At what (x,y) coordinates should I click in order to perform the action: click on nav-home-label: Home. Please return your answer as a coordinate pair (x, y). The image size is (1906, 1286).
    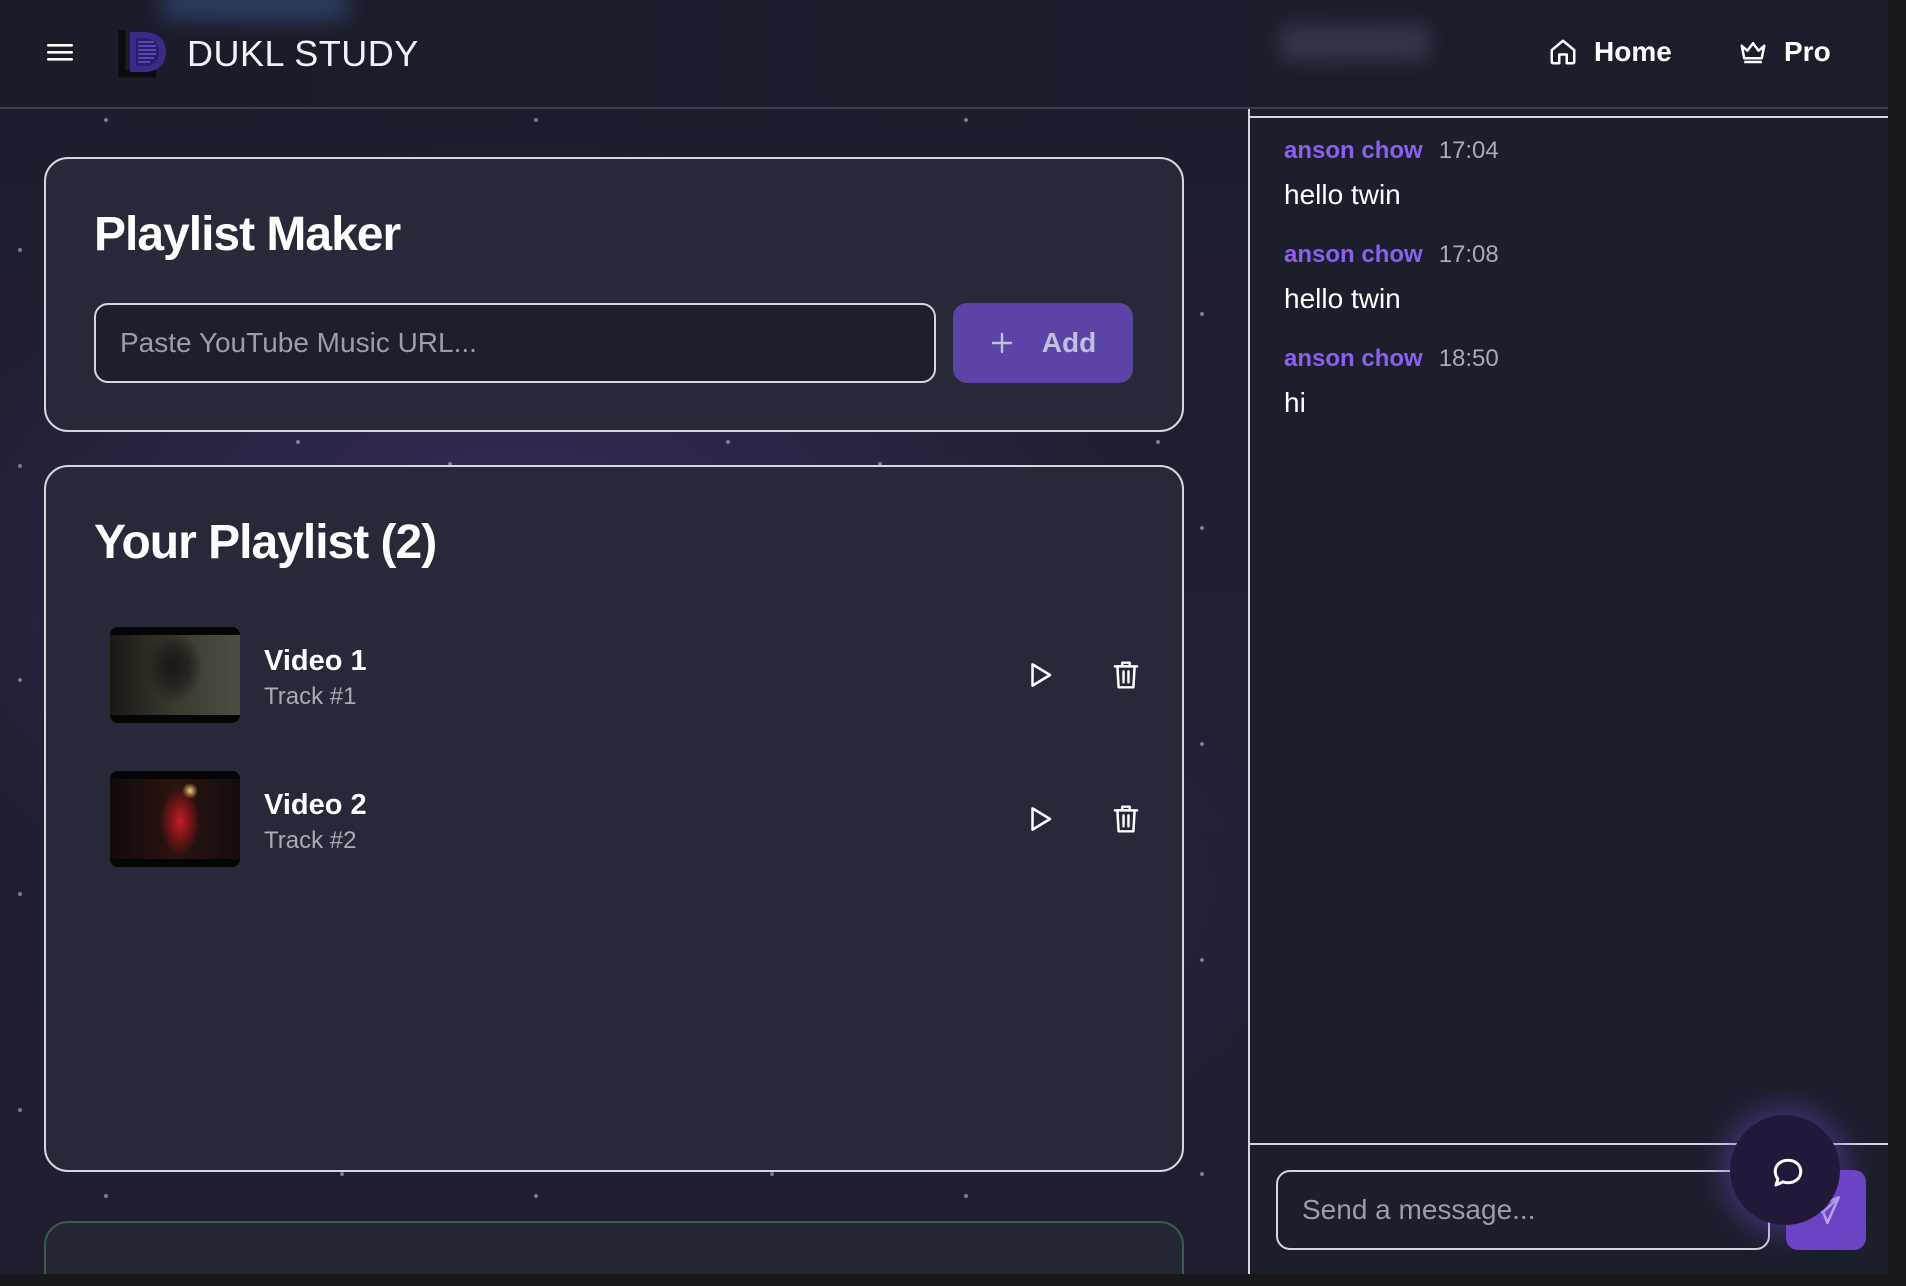
    Looking at the image, I should click on (1633, 51).